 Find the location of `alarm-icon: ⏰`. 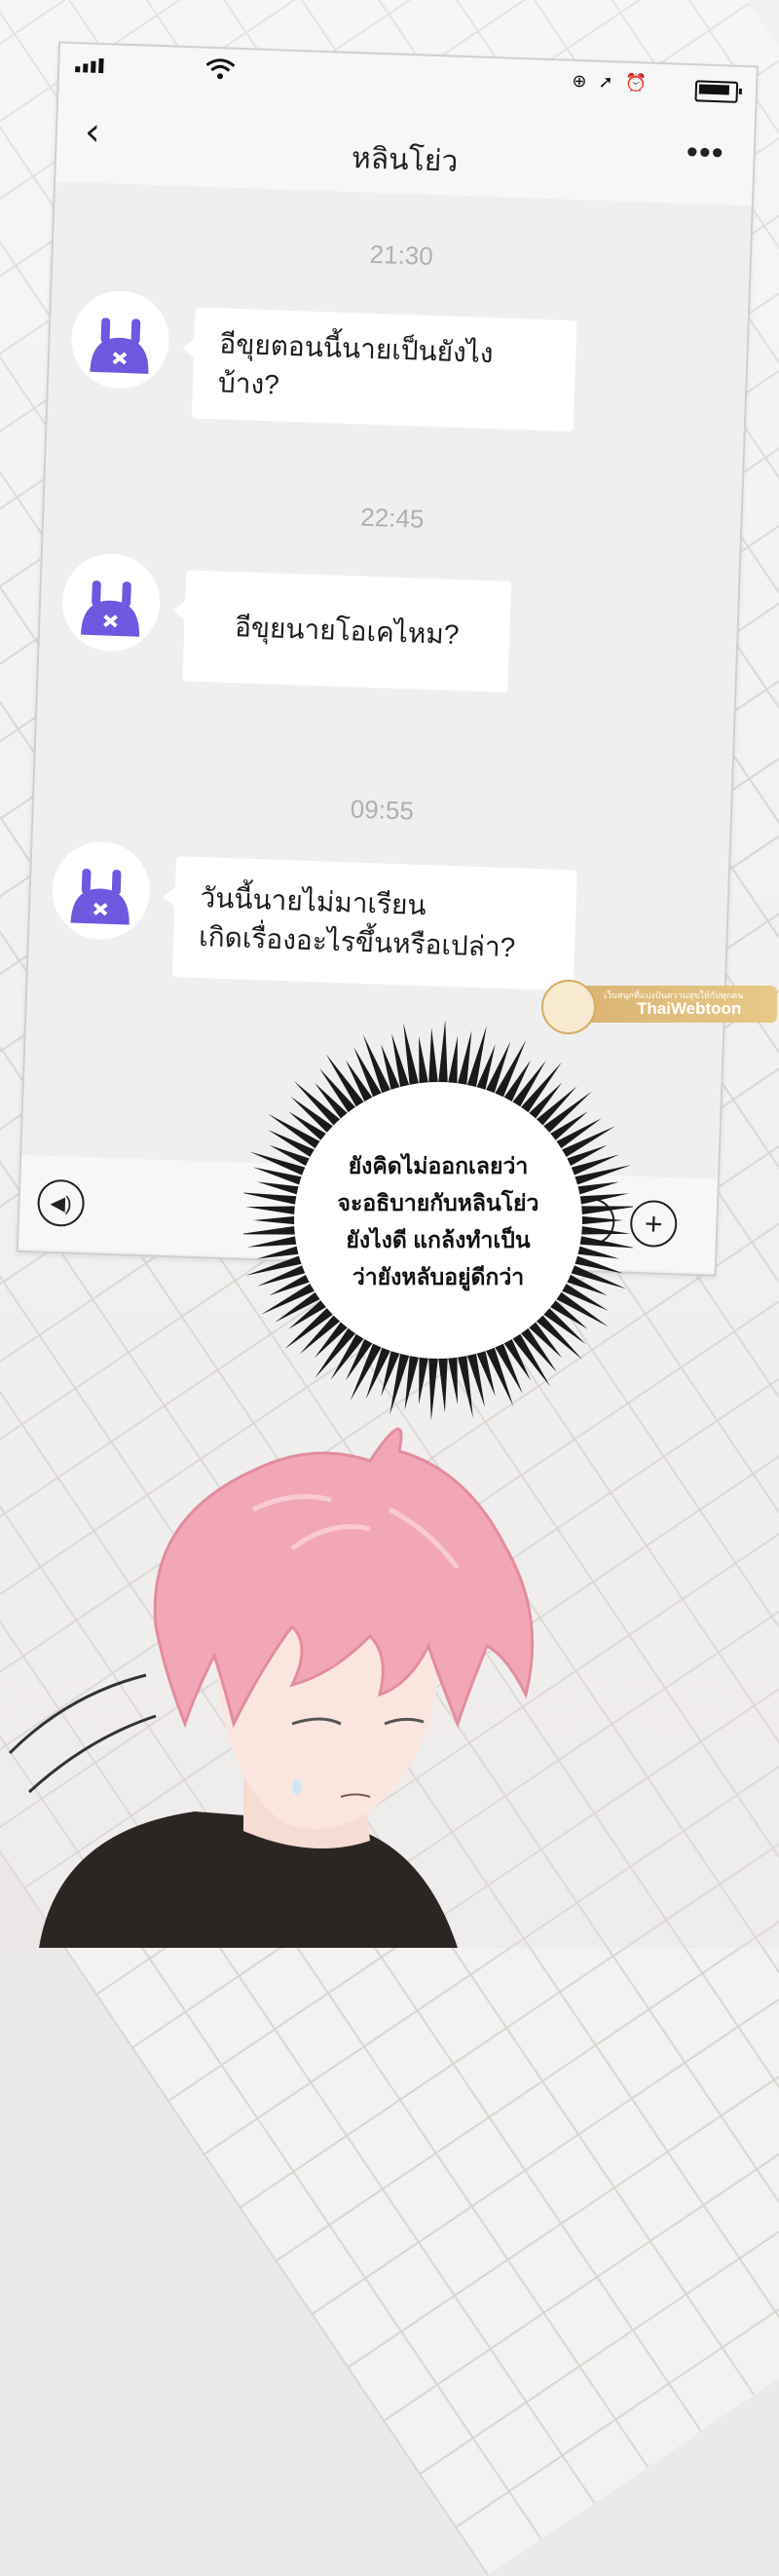

alarm-icon: ⏰ is located at coordinates (636, 82).